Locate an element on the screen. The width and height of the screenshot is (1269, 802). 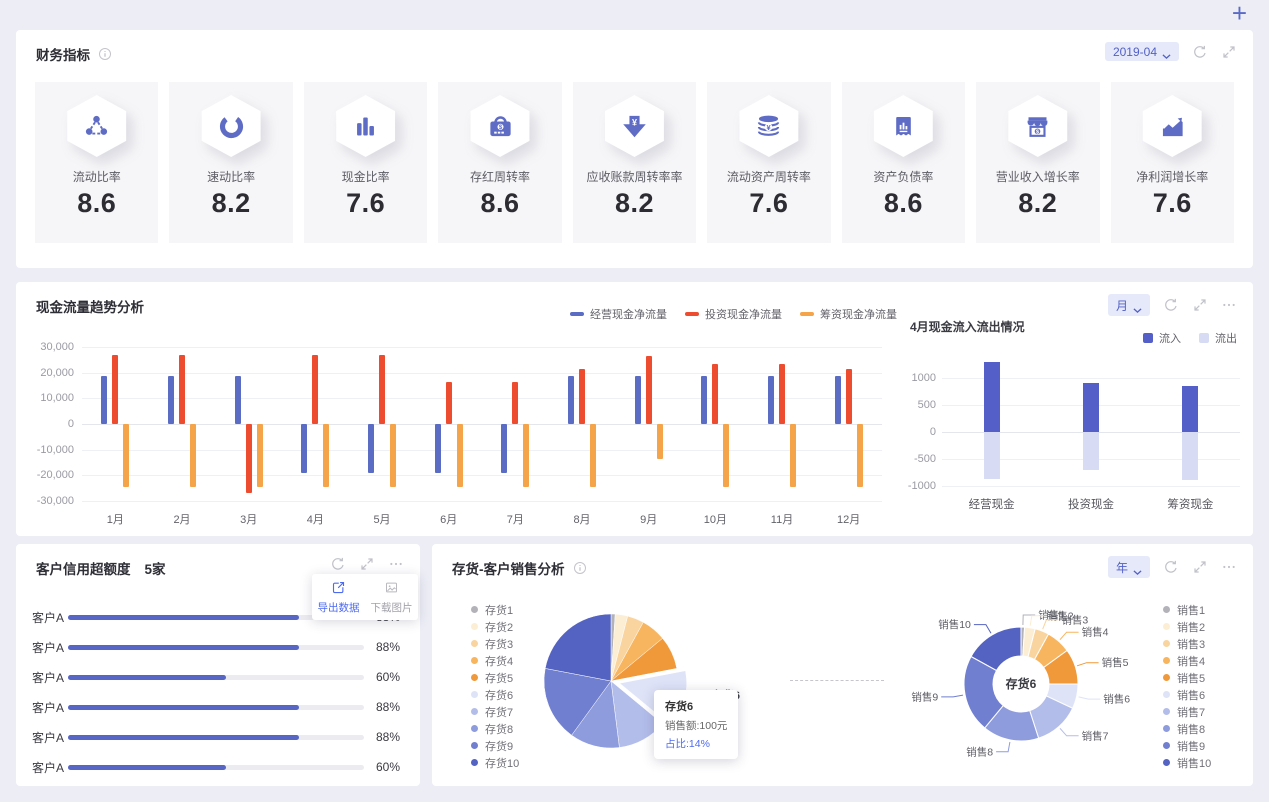
legend-item: 流出 is located at coordinates (1218, 338).